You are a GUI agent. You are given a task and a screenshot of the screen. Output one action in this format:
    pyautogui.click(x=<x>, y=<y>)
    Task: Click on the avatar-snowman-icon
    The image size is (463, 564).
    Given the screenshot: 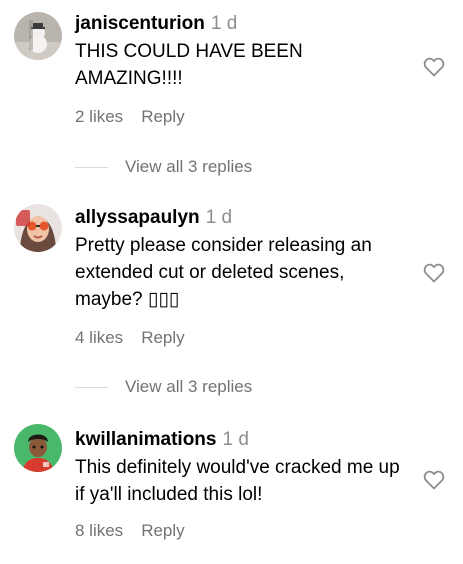 What is the action you would take?
    pyautogui.click(x=38, y=36)
    